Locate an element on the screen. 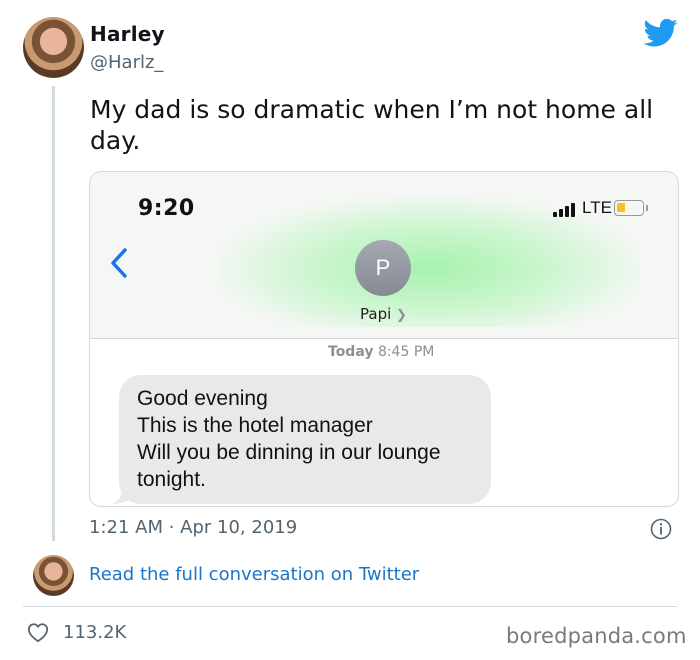 The image size is (700, 660). status-bar-time: 9:20 is located at coordinates (166, 208).